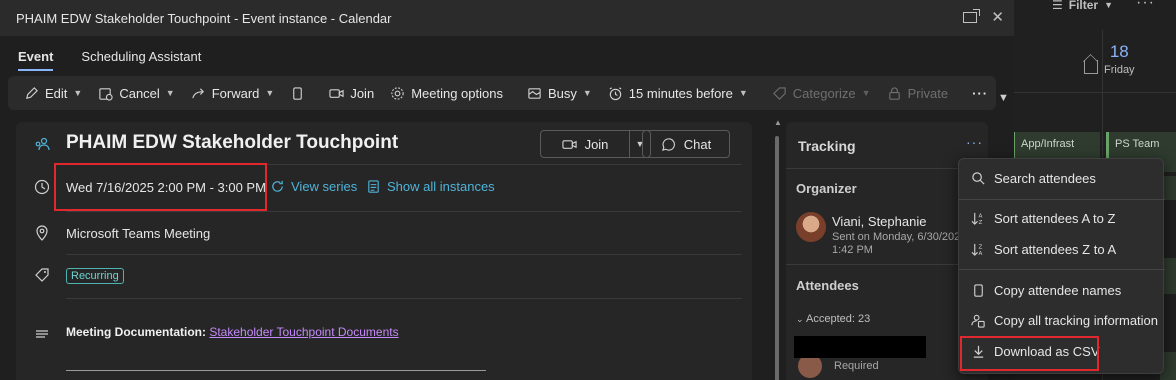  I want to click on categorize-button: Categorize ▼, so click(821, 93).